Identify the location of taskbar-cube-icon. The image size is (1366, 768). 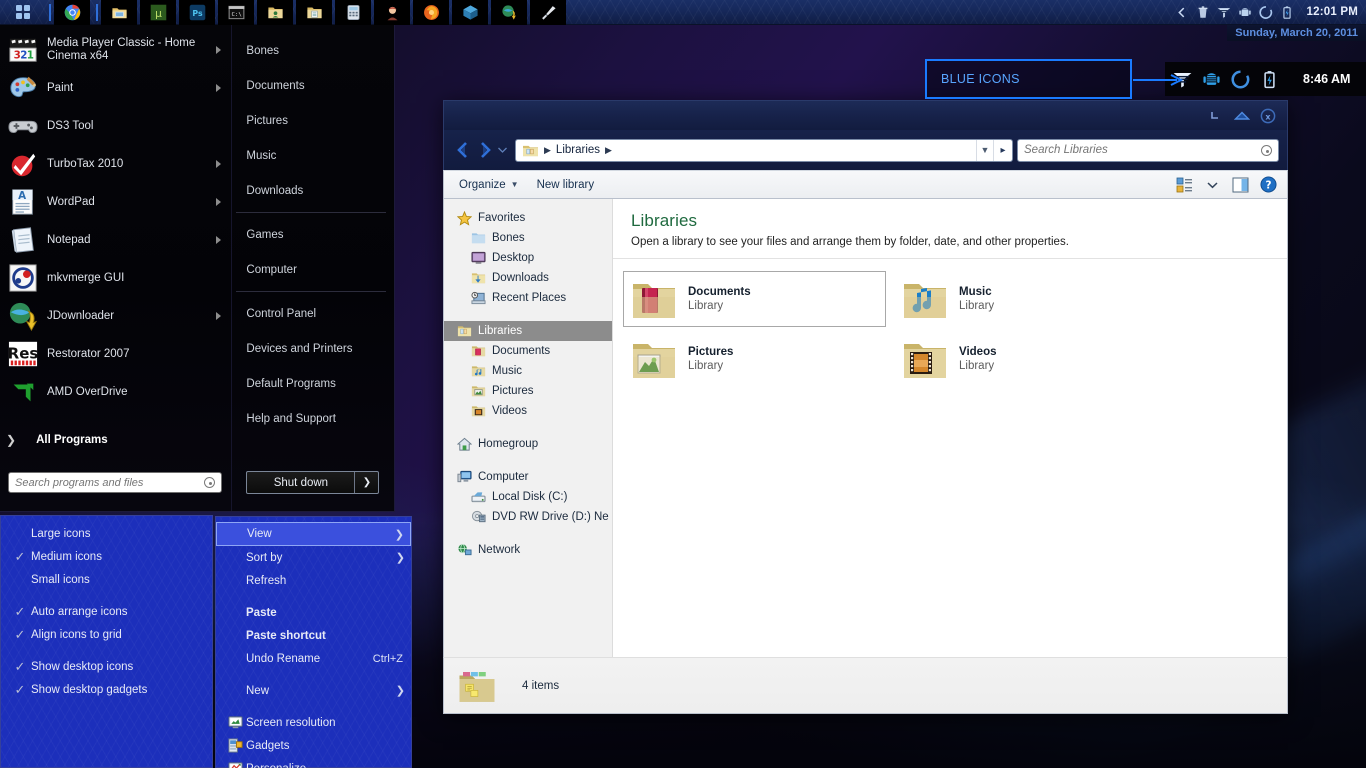
(470, 12).